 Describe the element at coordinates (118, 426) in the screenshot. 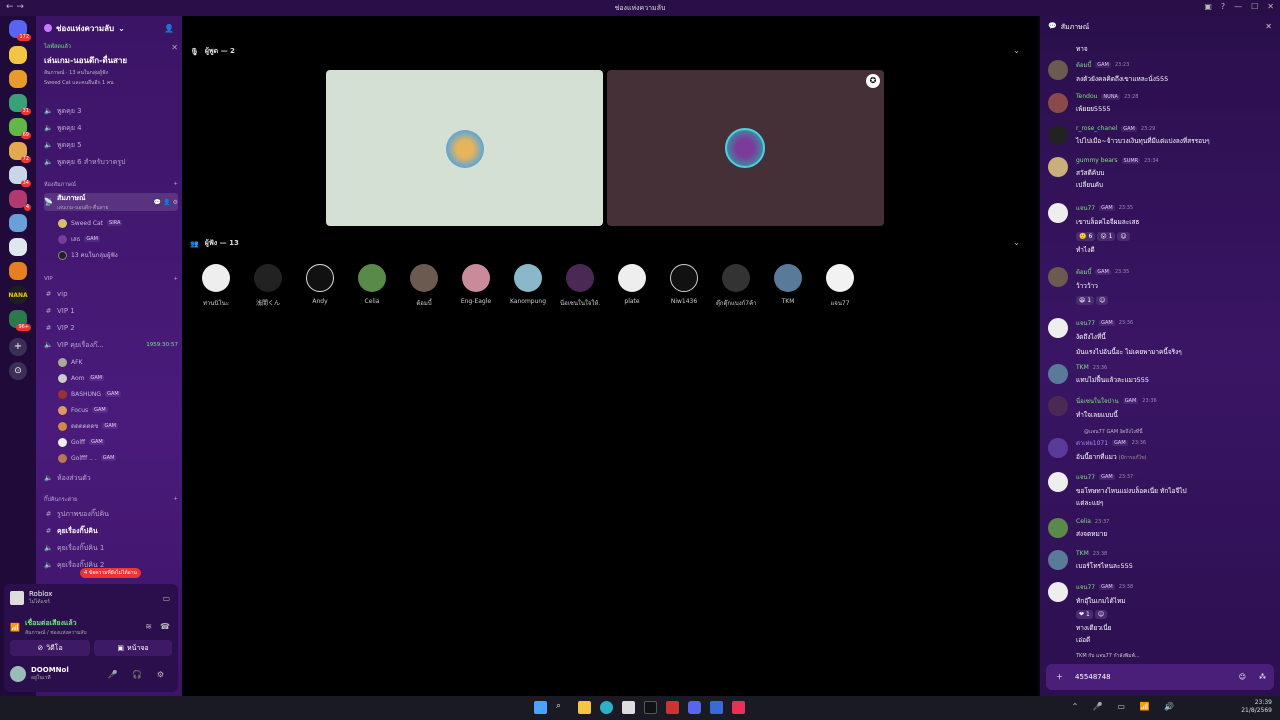

I see `voice-user: ดดดดดดข GAM` at that location.